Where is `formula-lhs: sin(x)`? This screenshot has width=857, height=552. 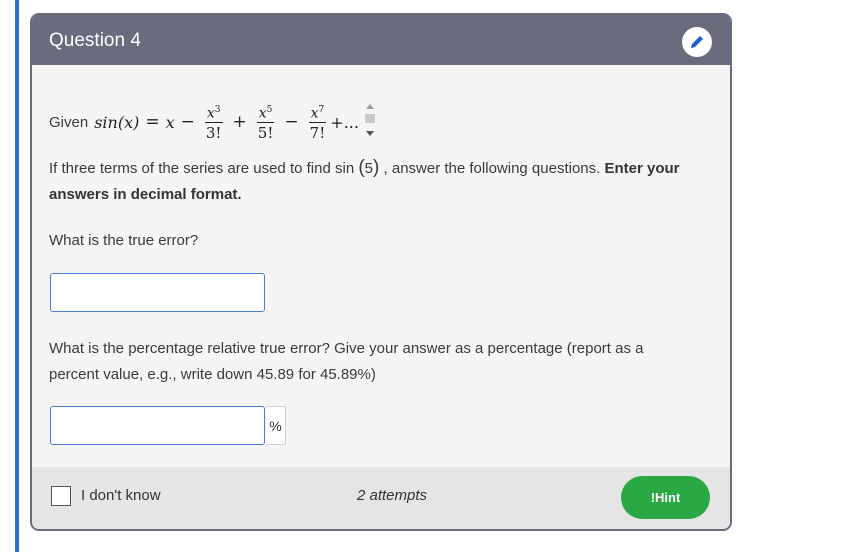
formula-lhs: sin(x) is located at coordinates (117, 122).